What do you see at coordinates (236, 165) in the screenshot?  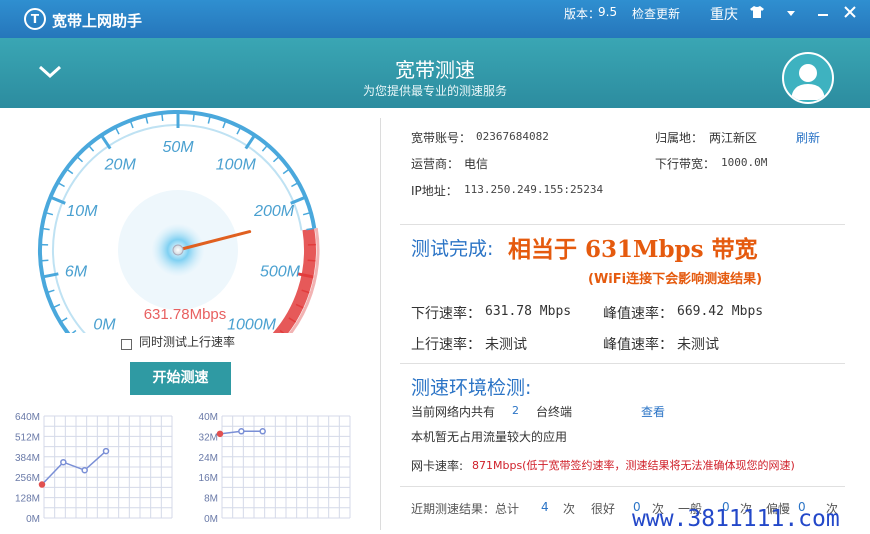 I see `gauge-tick-label: 100M` at bounding box center [236, 165].